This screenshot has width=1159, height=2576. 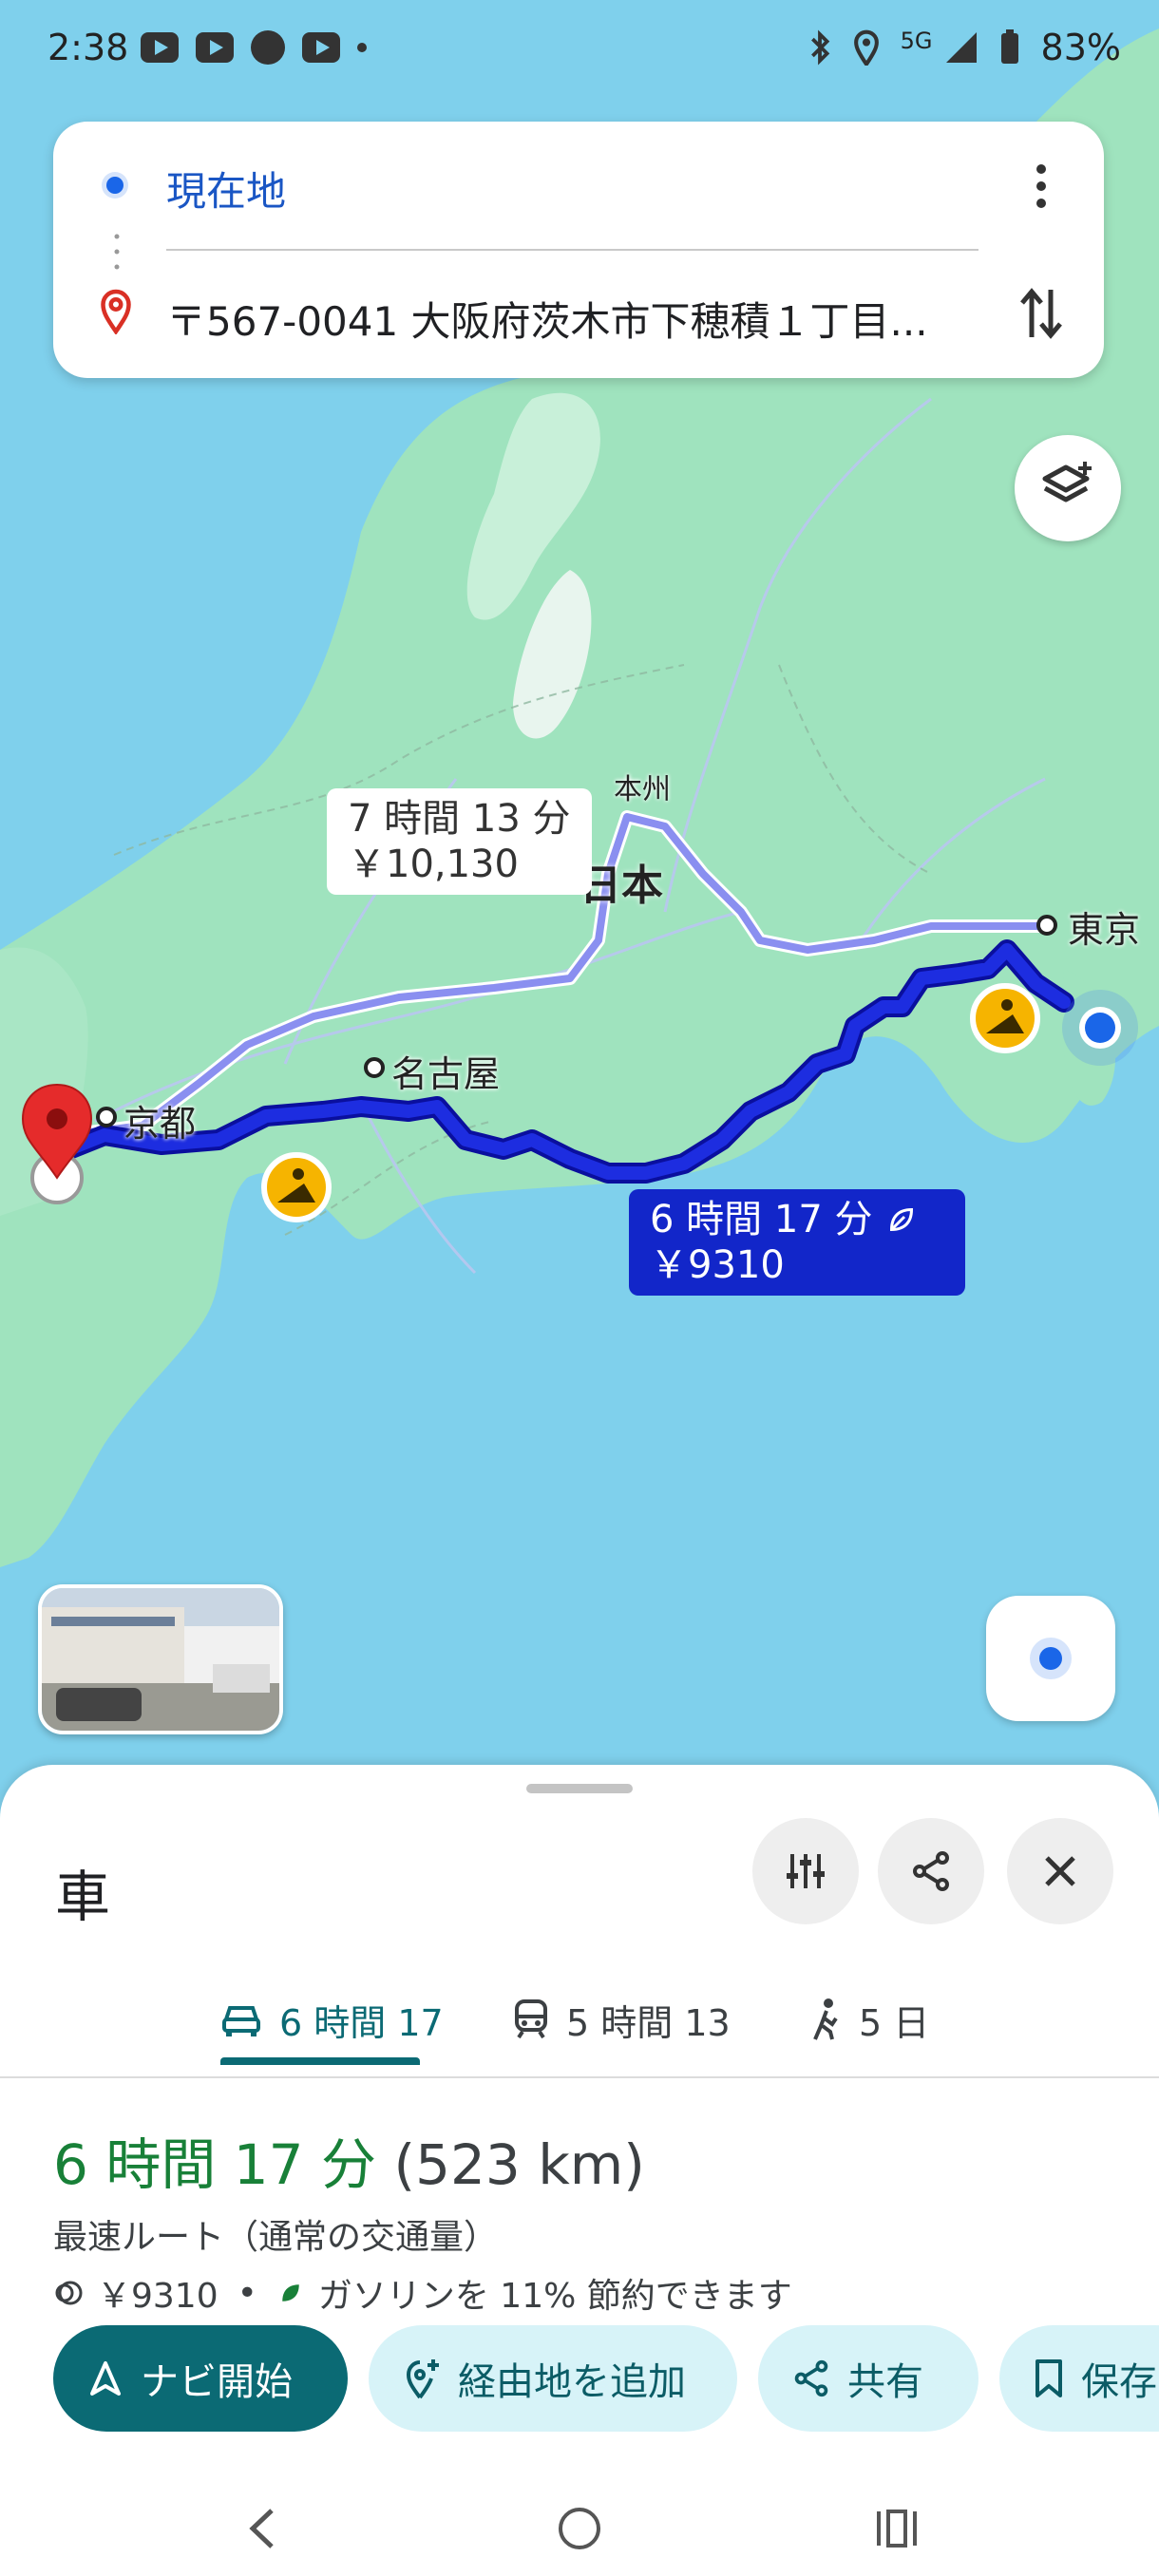 I want to click on close-icon, so click(x=1060, y=1871).